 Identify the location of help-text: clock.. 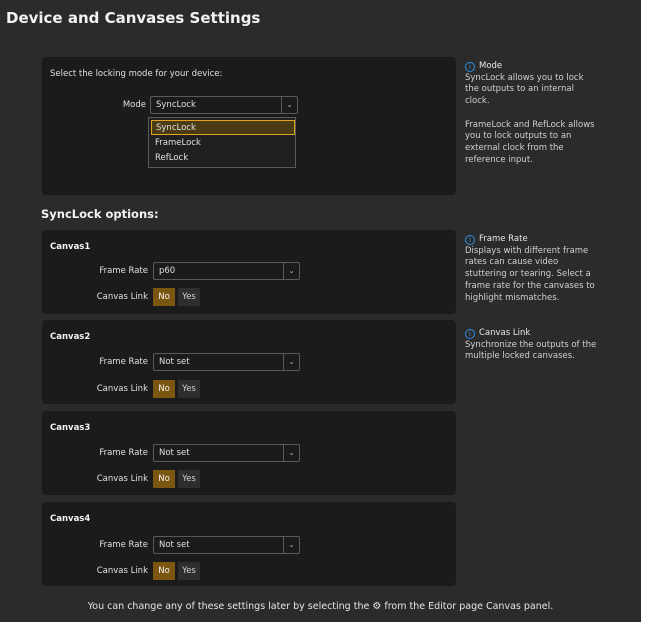
(477, 101).